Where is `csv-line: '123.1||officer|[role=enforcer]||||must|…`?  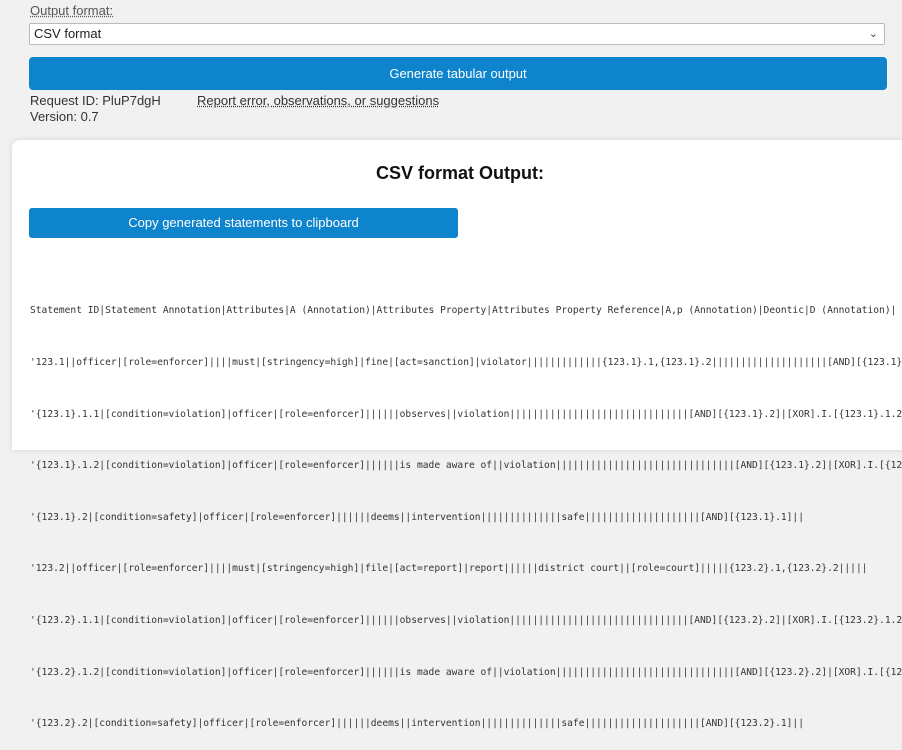
csv-line: '123.1||officer|[role=enforcer]||||must|… is located at coordinates (466, 362).